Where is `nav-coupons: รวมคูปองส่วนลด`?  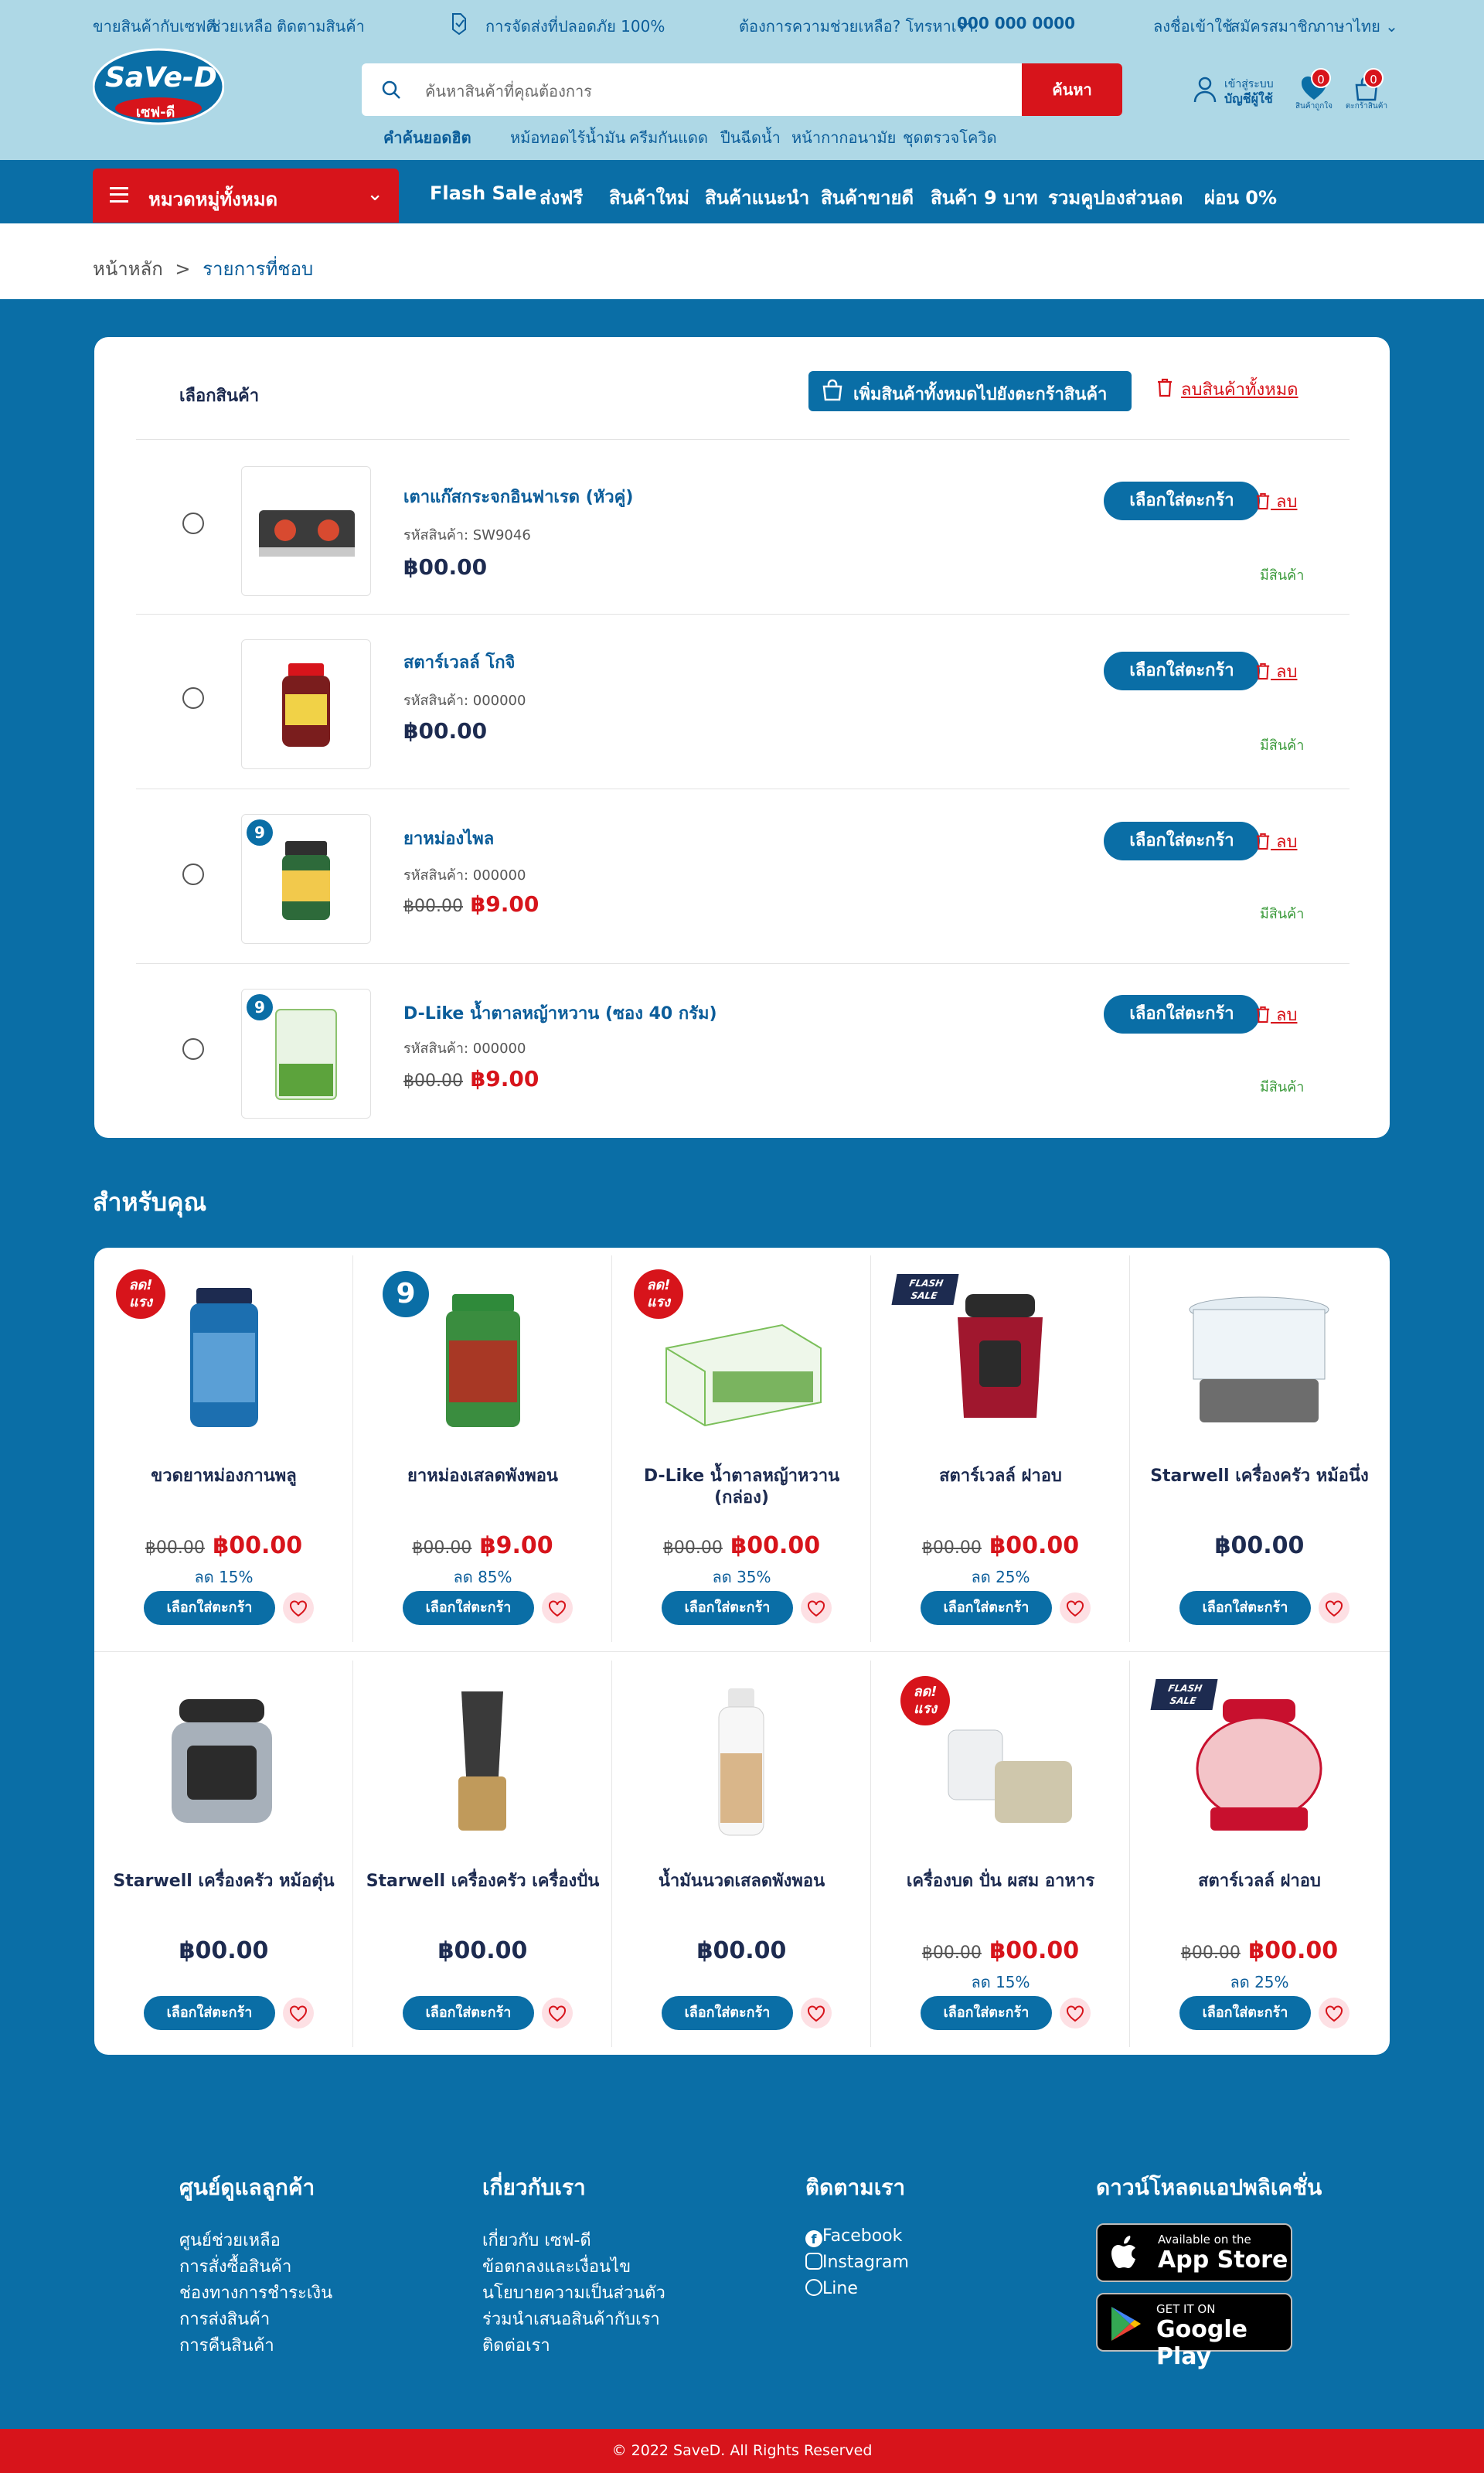
nav-coupons: รวมคูปองส่วนลด is located at coordinates (1115, 197).